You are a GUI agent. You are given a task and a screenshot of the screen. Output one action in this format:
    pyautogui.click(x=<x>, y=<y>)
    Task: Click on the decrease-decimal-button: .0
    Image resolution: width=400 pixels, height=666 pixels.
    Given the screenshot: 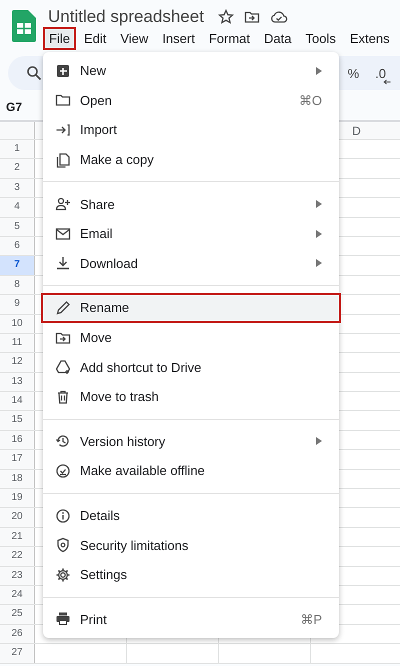 What is the action you would take?
    pyautogui.click(x=380, y=73)
    